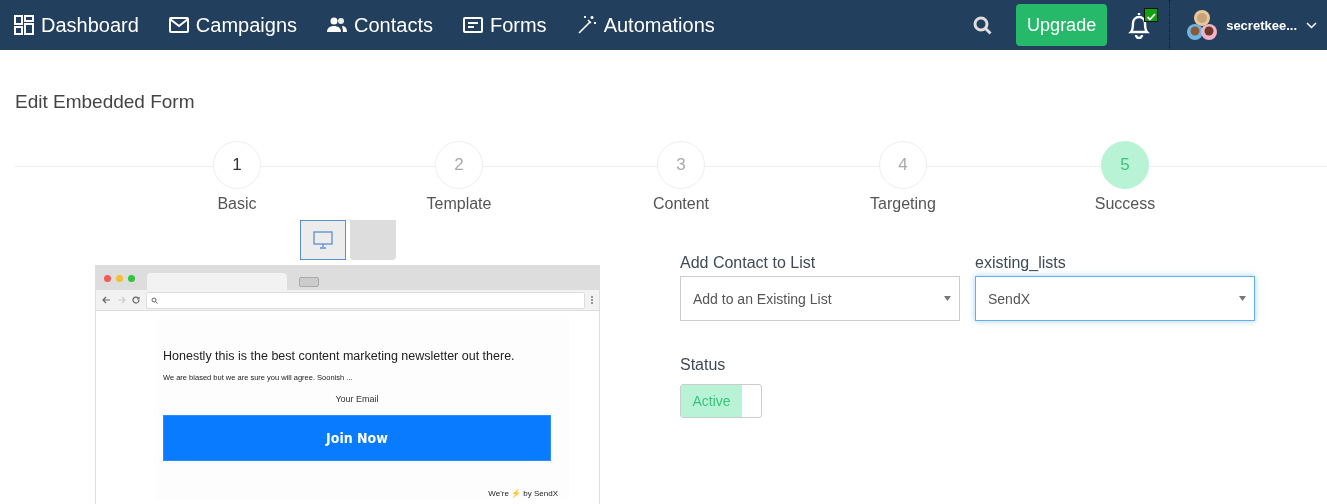 This screenshot has width=1327, height=504. I want to click on nav-link: Contacts, so click(380, 25).